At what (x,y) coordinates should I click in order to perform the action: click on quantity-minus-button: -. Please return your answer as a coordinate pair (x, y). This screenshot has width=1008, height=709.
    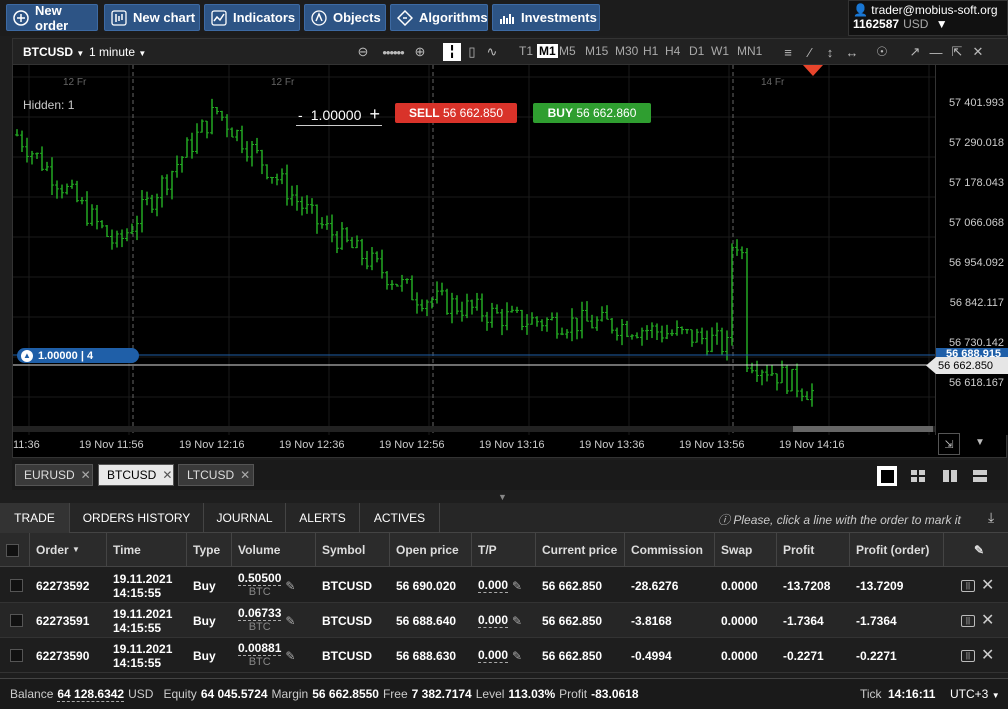
    Looking at the image, I should click on (300, 115).